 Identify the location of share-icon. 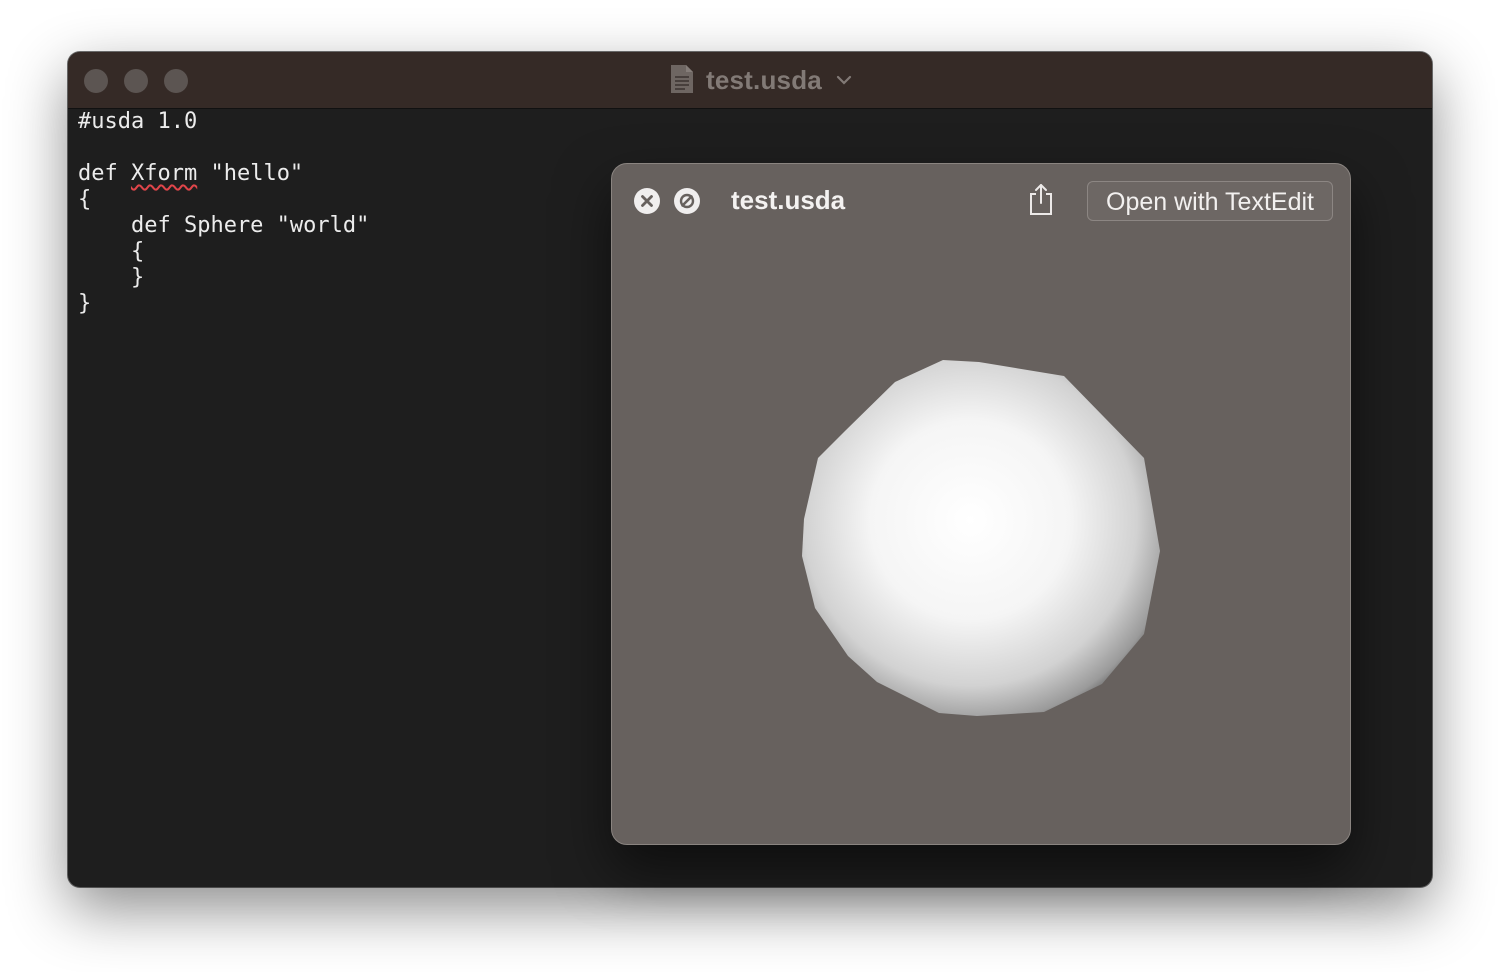
(1041, 199).